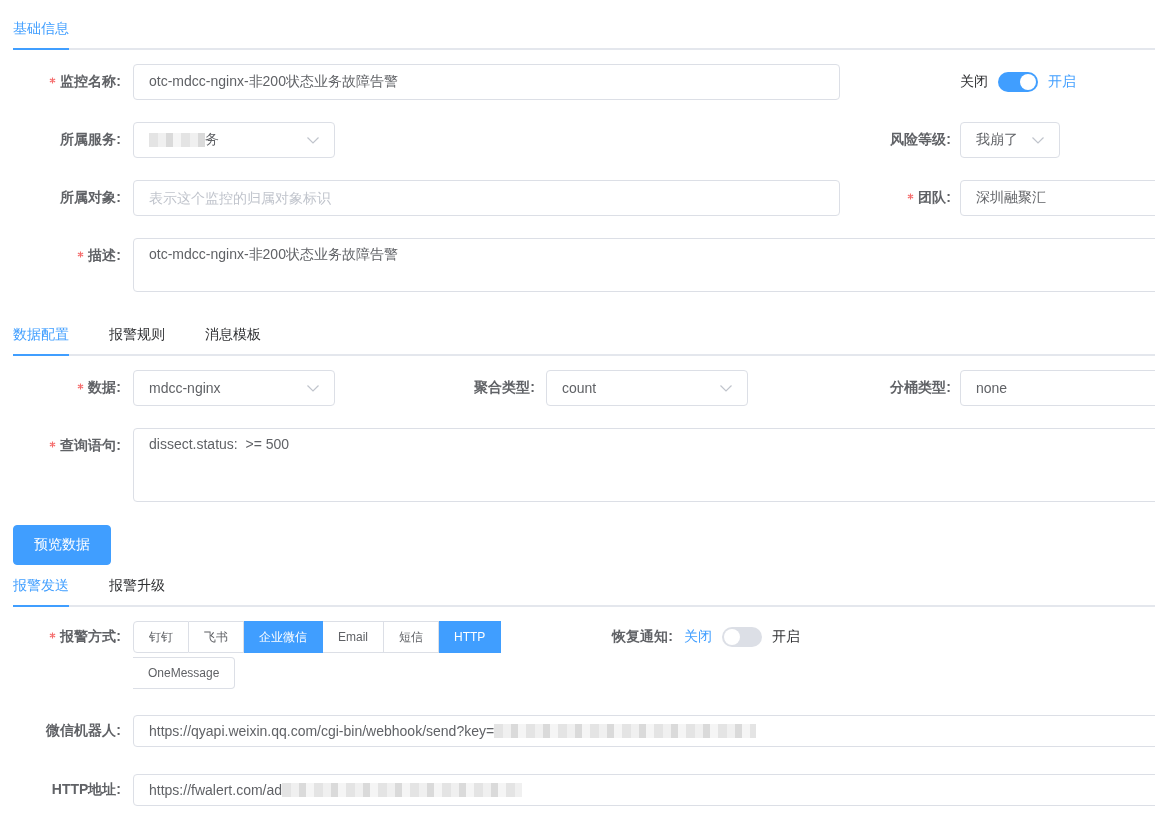 The image size is (1155, 813). Describe the element at coordinates (86, 790) in the screenshot. I see `field-label: HTTP地址:` at that location.